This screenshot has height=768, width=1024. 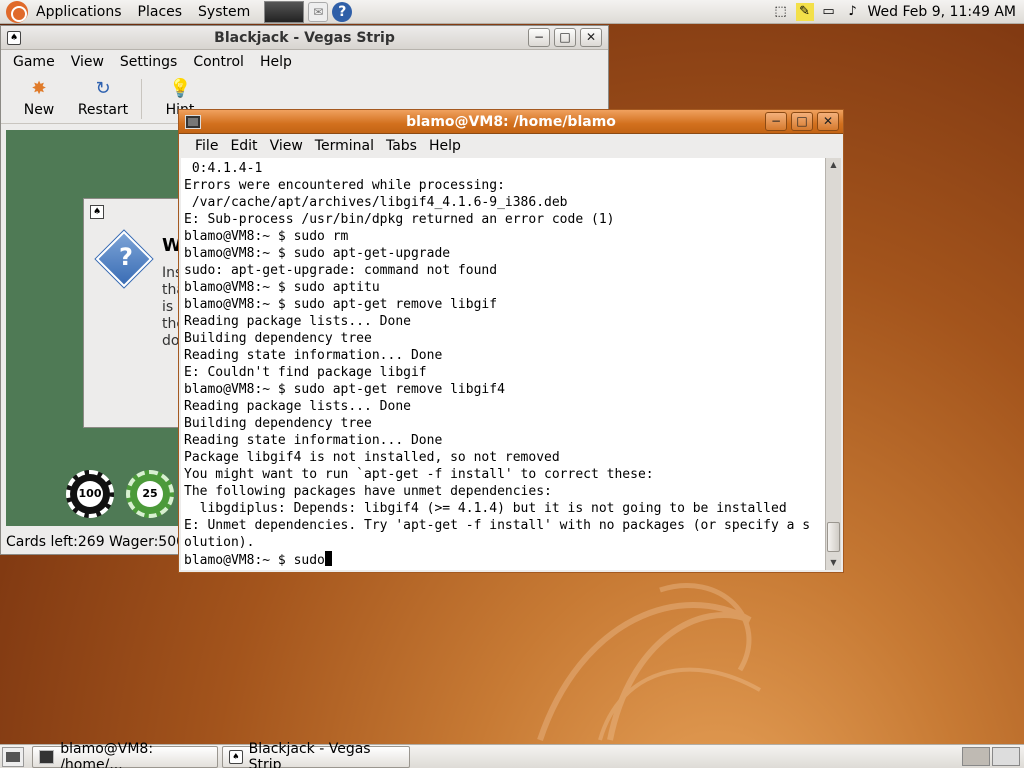 I want to click on terminal-line: blamo@VM8:~ $ sudo apt-get-upgrade, so click(x=317, y=253).